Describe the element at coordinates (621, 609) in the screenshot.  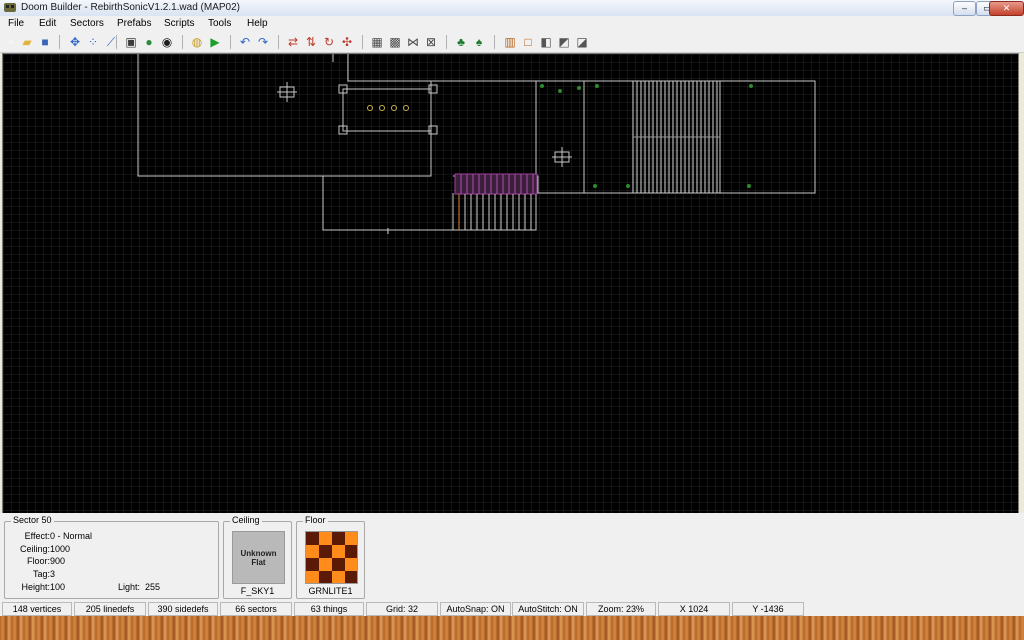
I see `status-zoom: Zoom: 23%` at that location.